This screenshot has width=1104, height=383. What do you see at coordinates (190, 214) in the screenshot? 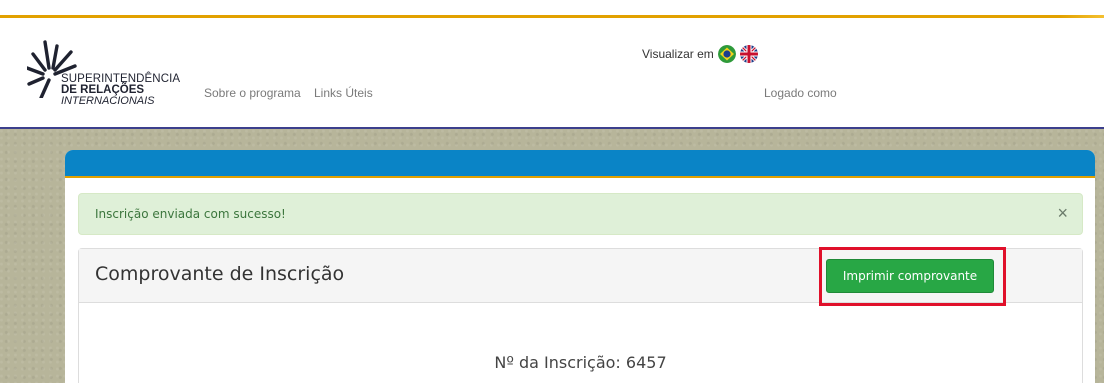
I see `alert-message: Inscrição enviada com sucesso!` at bounding box center [190, 214].